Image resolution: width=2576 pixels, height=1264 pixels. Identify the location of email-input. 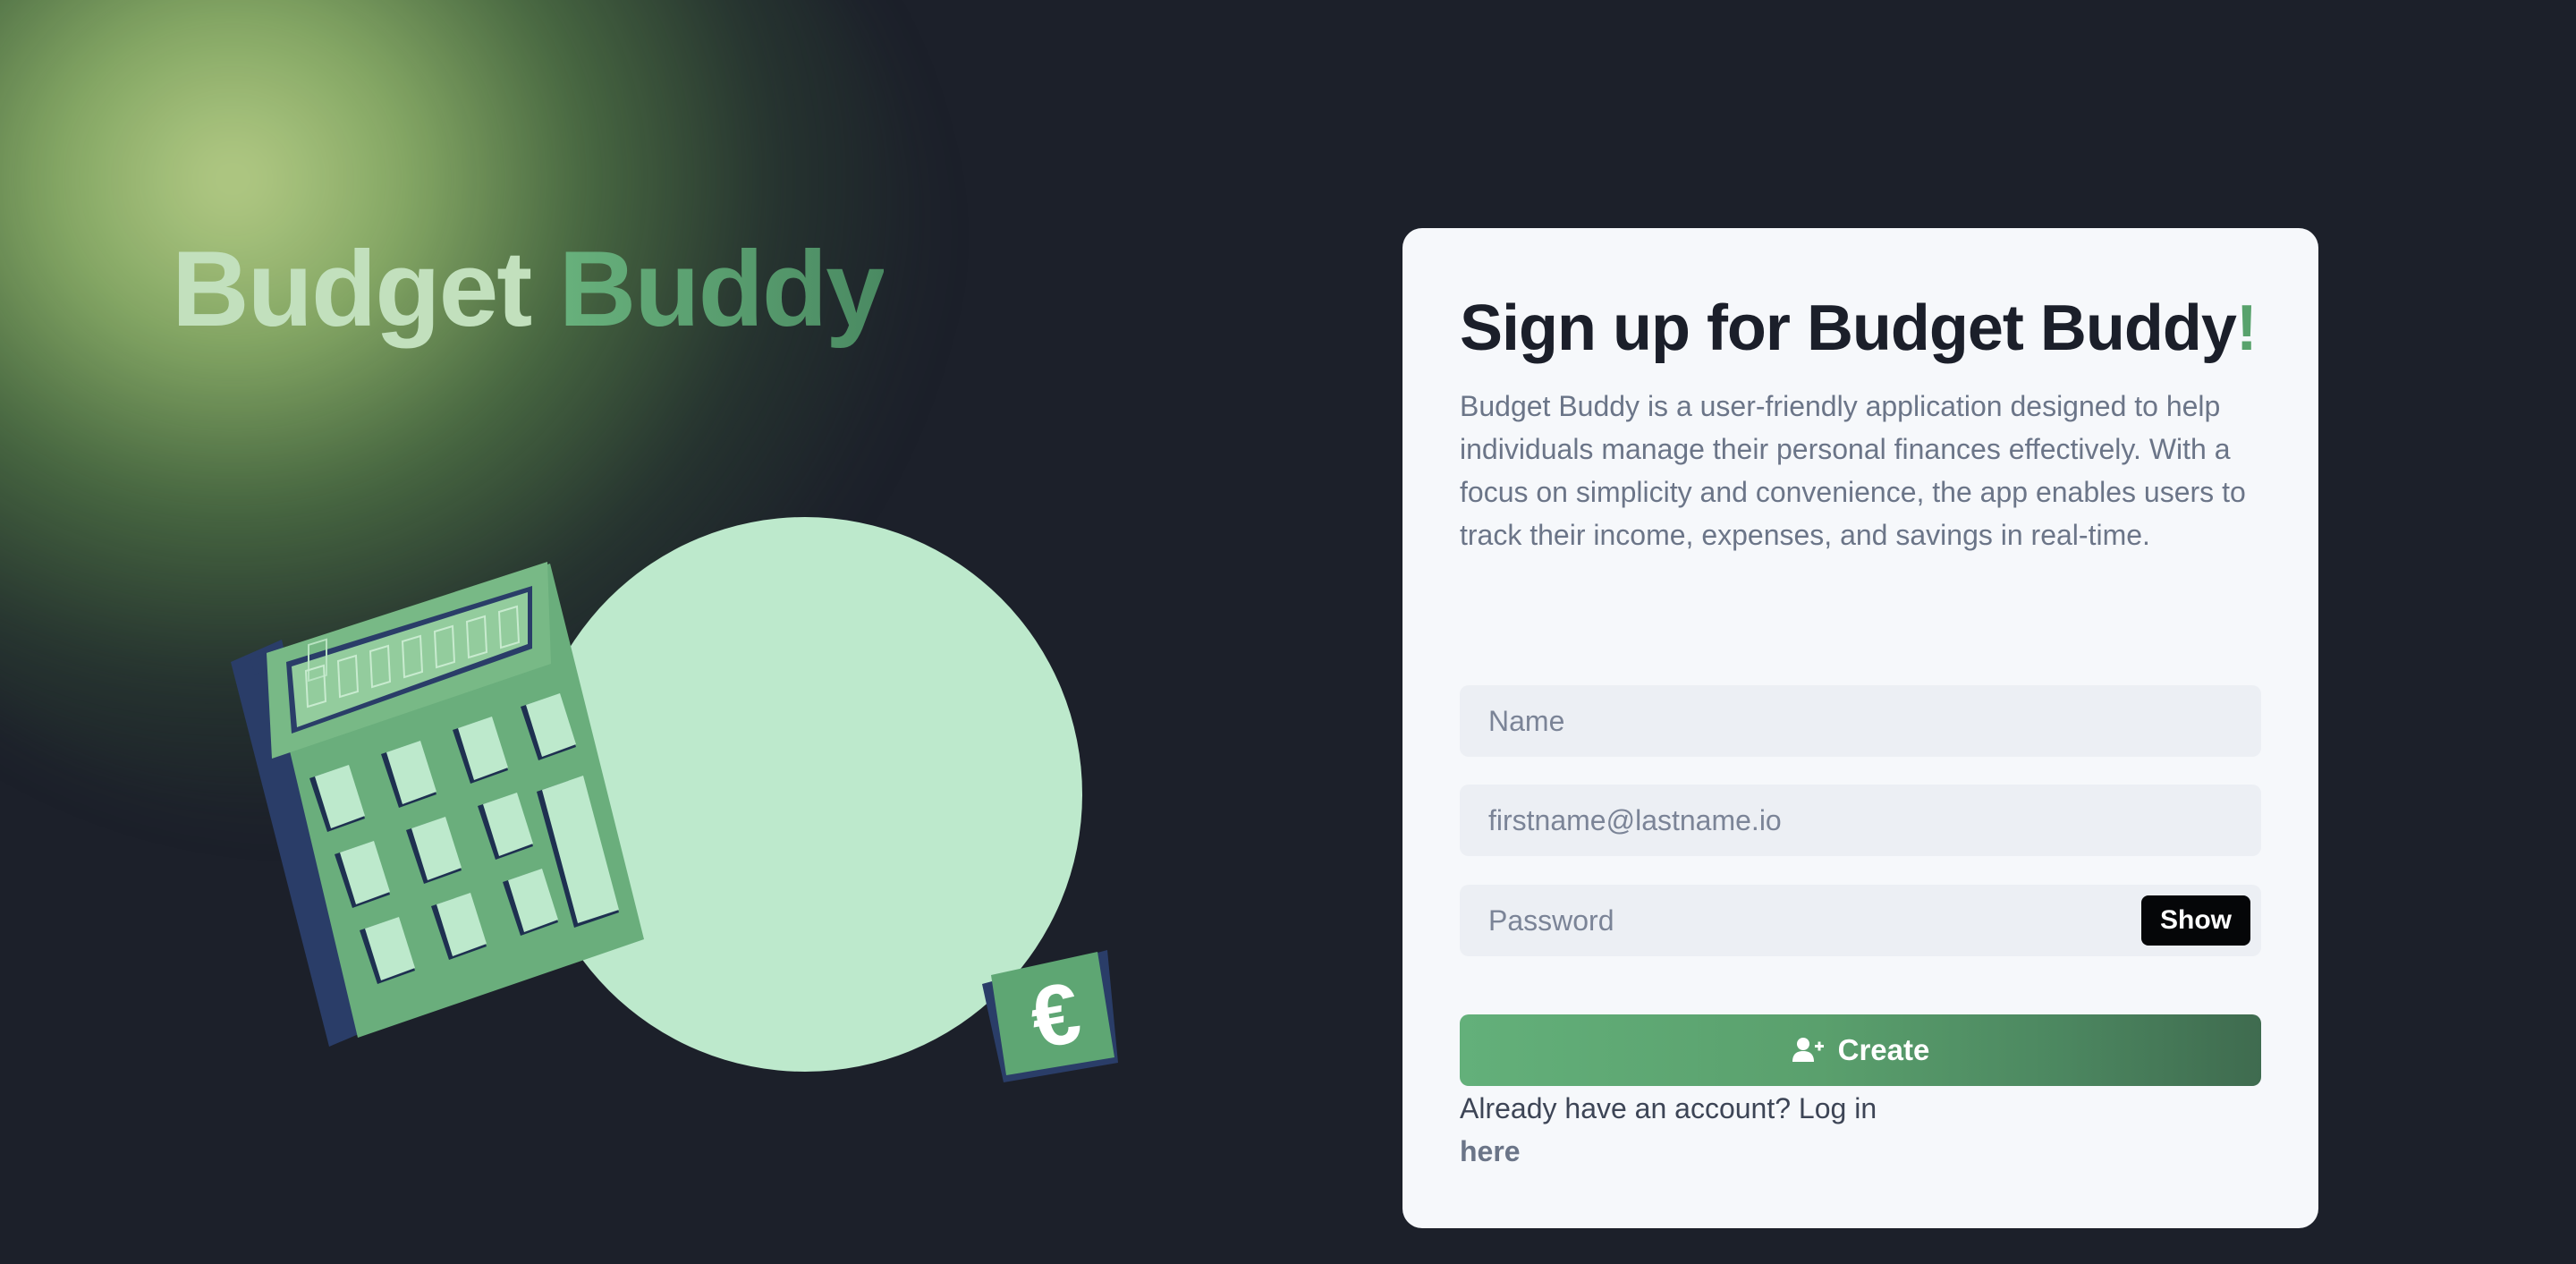
(1860, 821).